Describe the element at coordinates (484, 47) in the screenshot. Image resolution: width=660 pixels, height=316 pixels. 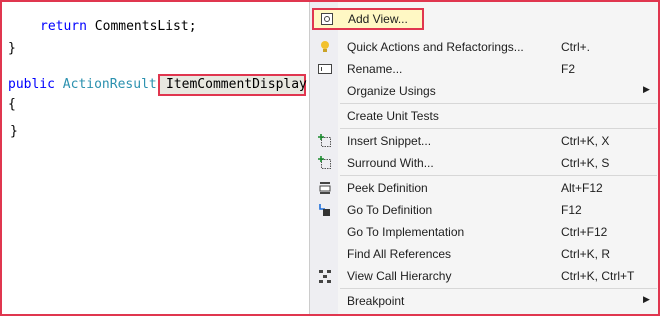
I see `menu-item-quick-actions: Quick Actions and Refactorings... Ctrl+.` at that location.